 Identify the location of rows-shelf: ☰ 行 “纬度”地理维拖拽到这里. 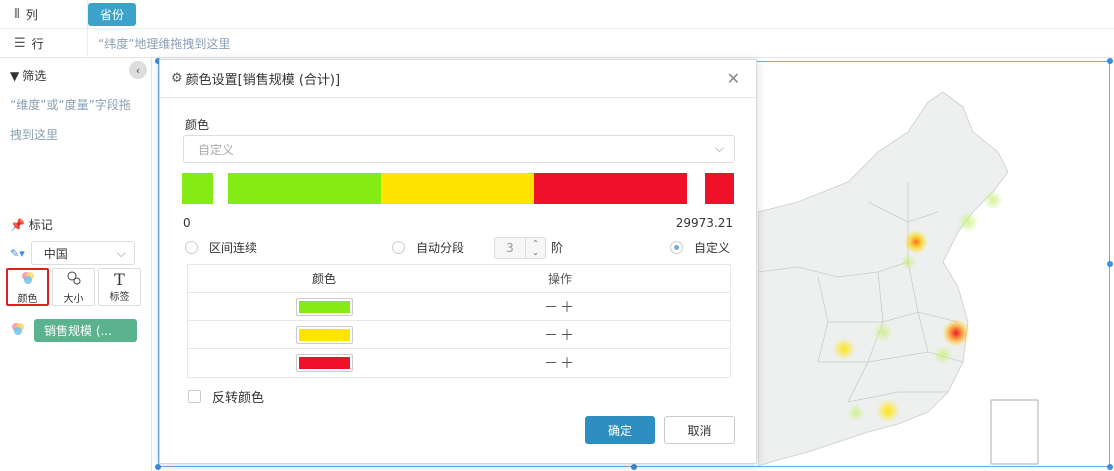
(557, 43).